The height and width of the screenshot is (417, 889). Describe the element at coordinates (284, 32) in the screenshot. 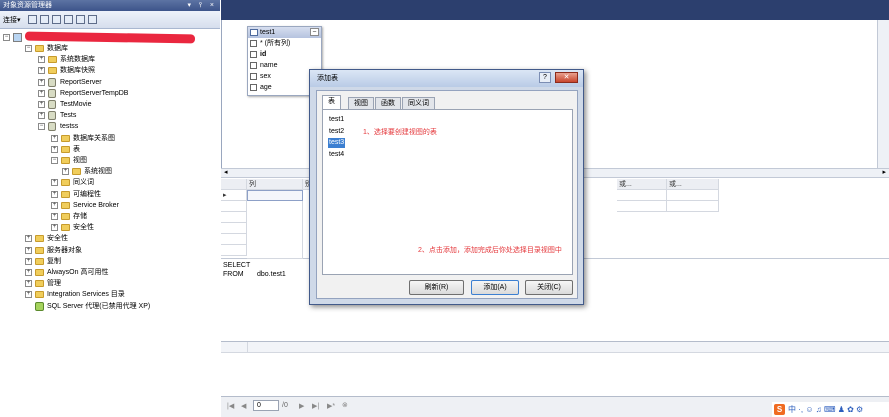

I see `table-box-header: test1 –` at that location.